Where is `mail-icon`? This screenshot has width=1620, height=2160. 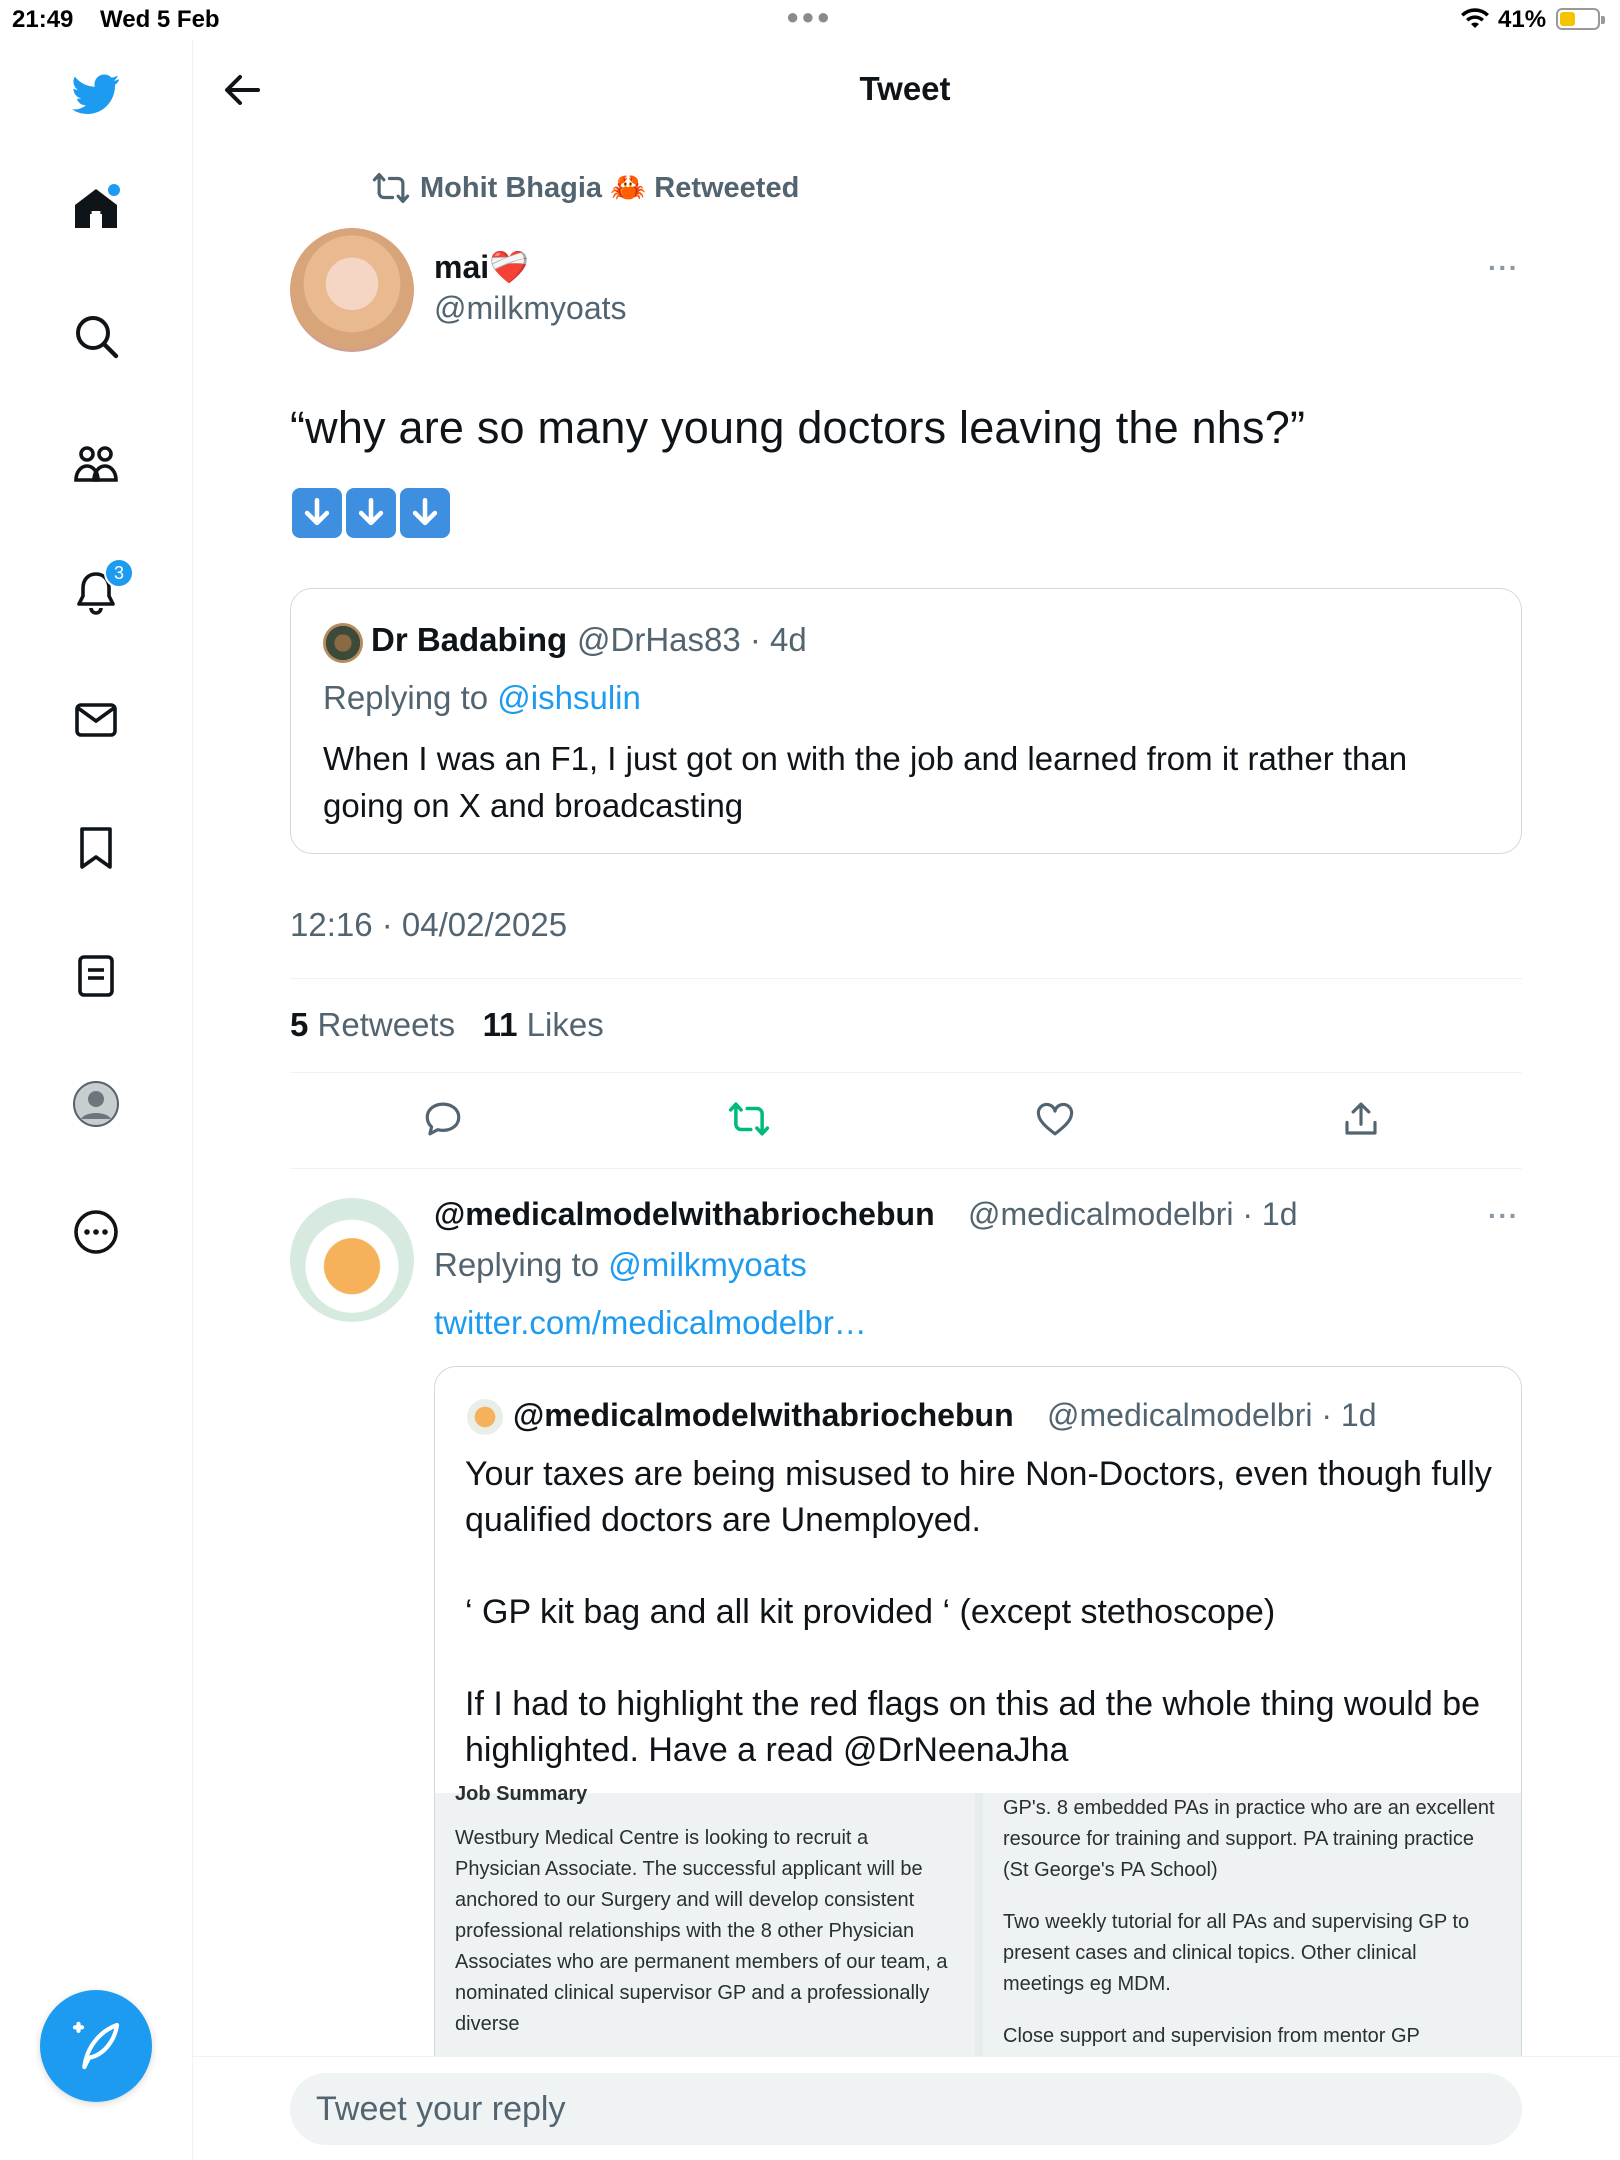
mail-icon is located at coordinates (96, 720).